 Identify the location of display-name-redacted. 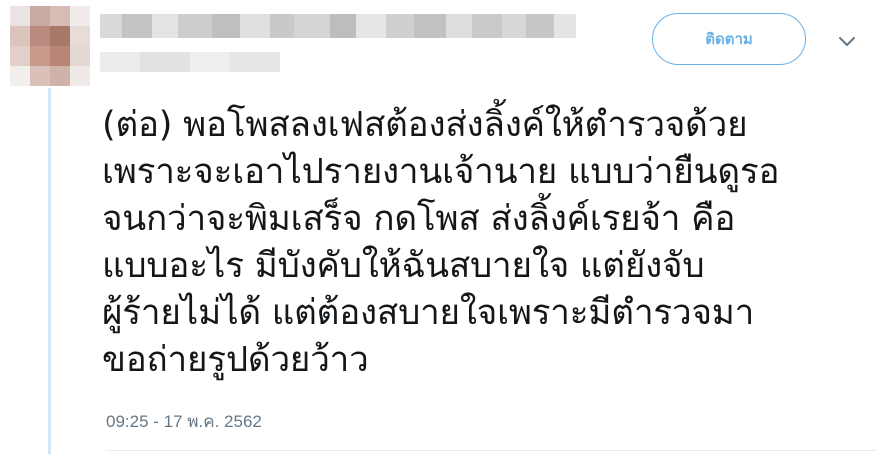
(338, 26).